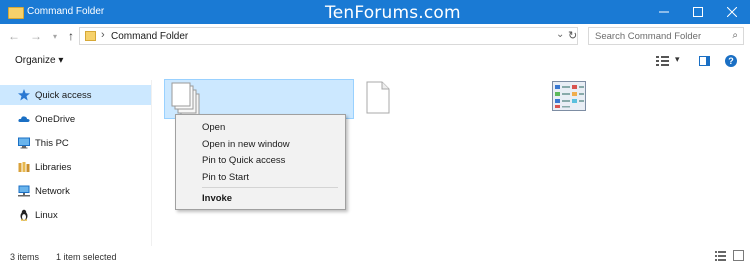 This screenshot has height=266, width=750. I want to click on file-item-selected, so click(259, 99).